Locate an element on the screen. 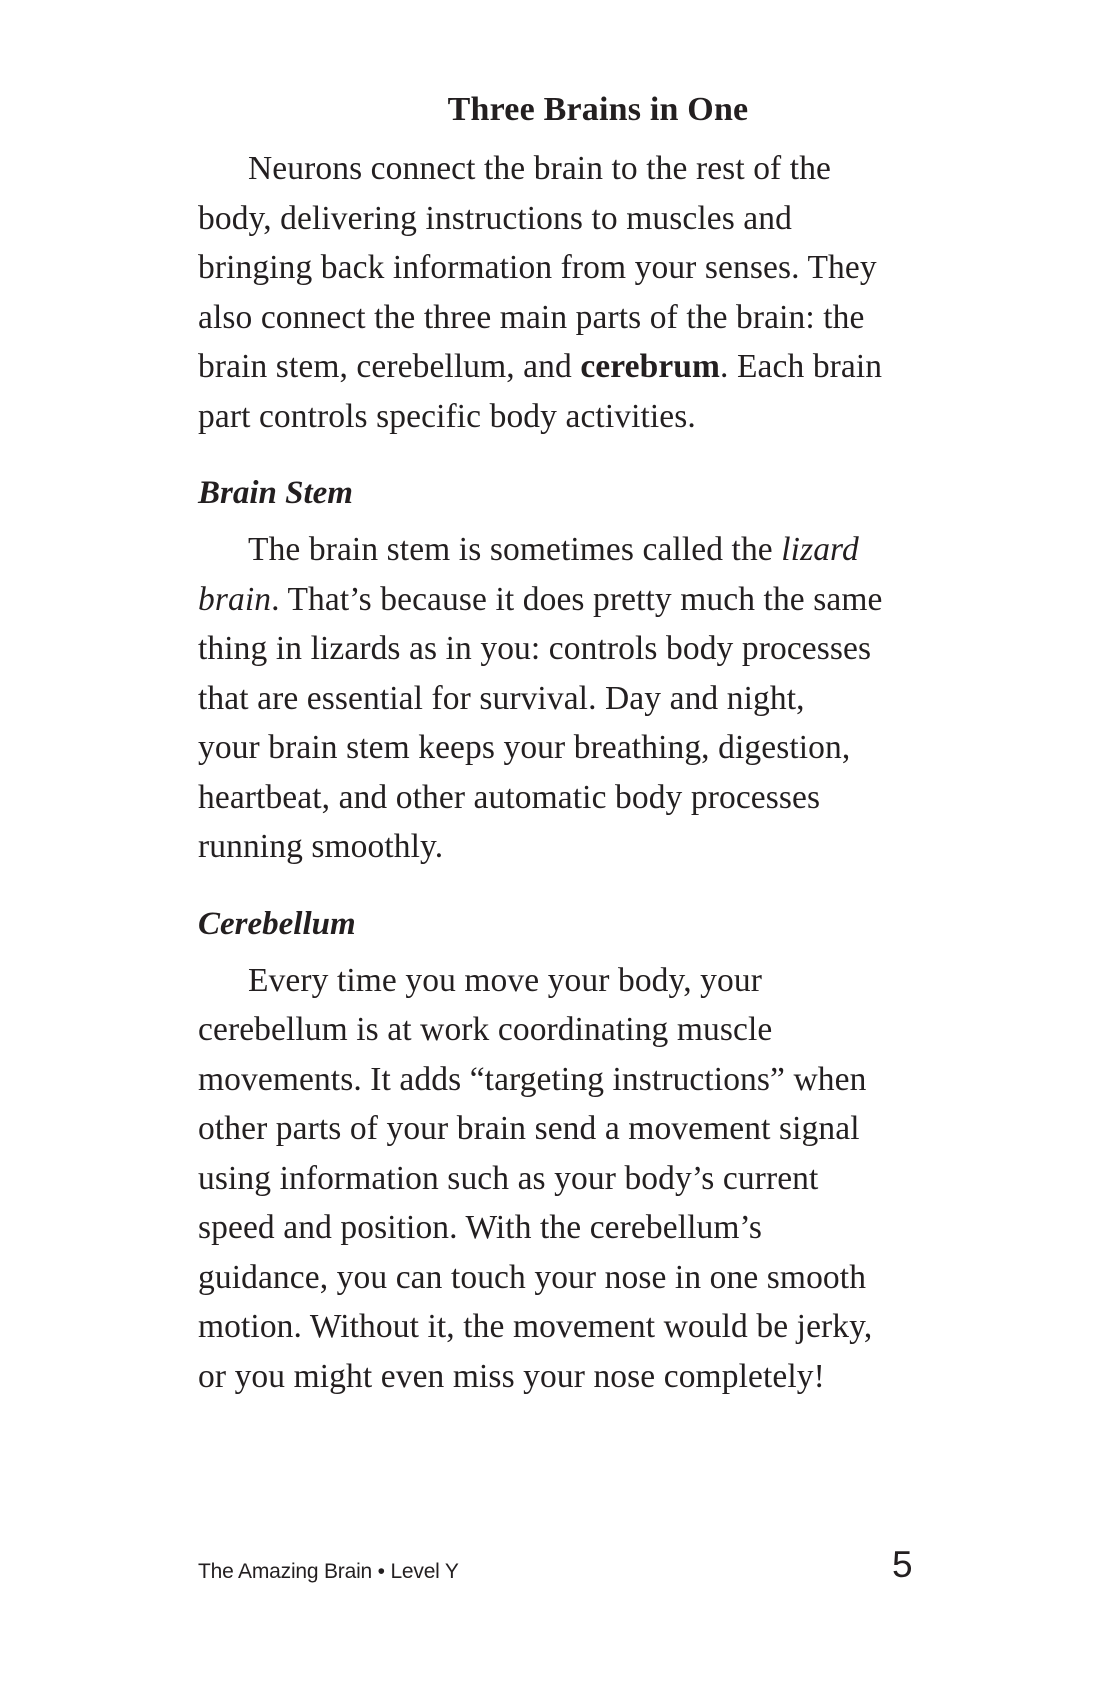 The height and width of the screenshot is (1700, 1100). brain-italic: brain is located at coordinates (235, 599).